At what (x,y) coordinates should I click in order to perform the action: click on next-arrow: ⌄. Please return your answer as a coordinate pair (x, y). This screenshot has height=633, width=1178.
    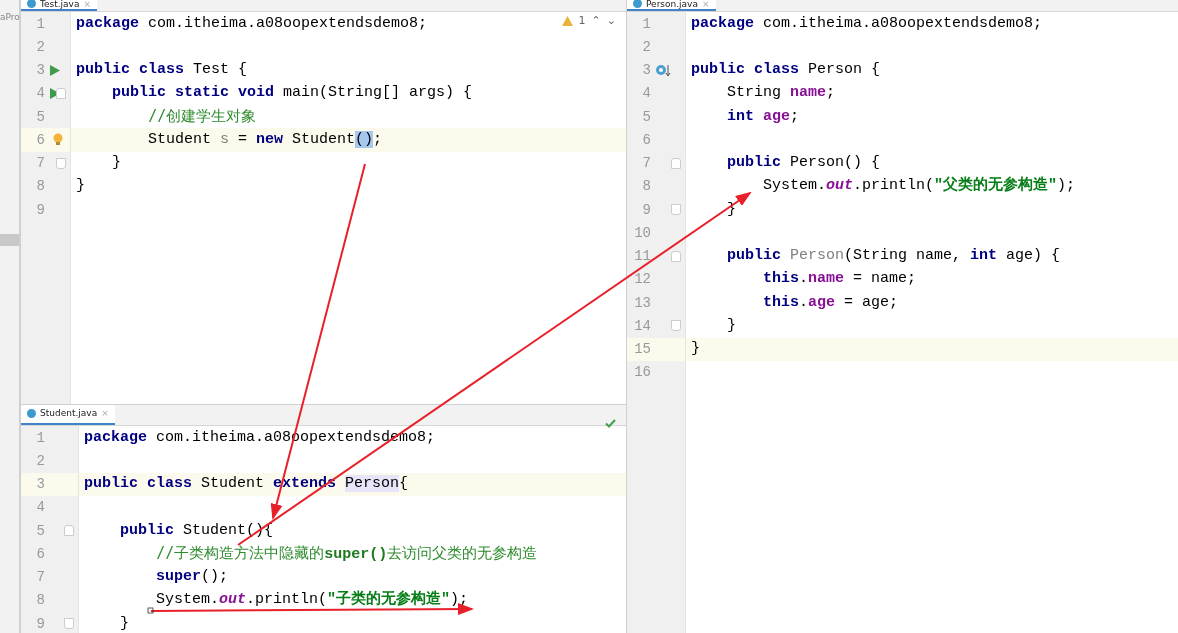
    Looking at the image, I should click on (611, 20).